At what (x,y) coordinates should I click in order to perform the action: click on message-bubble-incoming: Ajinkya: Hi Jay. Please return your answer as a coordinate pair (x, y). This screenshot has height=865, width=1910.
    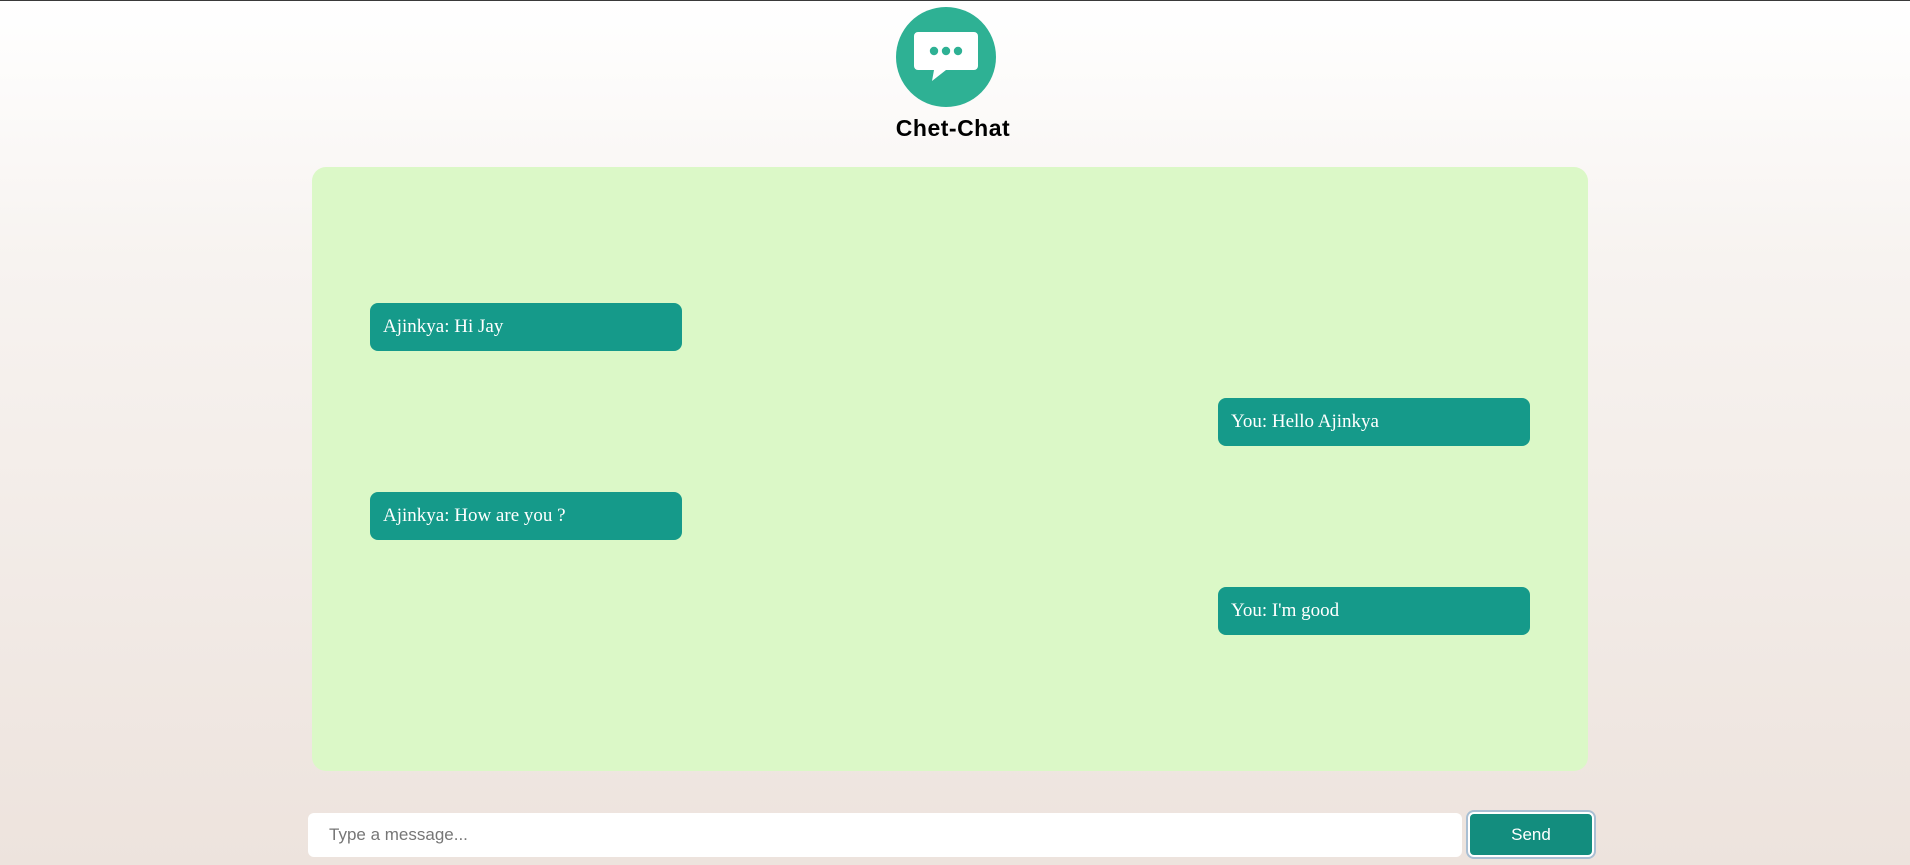
    Looking at the image, I should click on (526, 327).